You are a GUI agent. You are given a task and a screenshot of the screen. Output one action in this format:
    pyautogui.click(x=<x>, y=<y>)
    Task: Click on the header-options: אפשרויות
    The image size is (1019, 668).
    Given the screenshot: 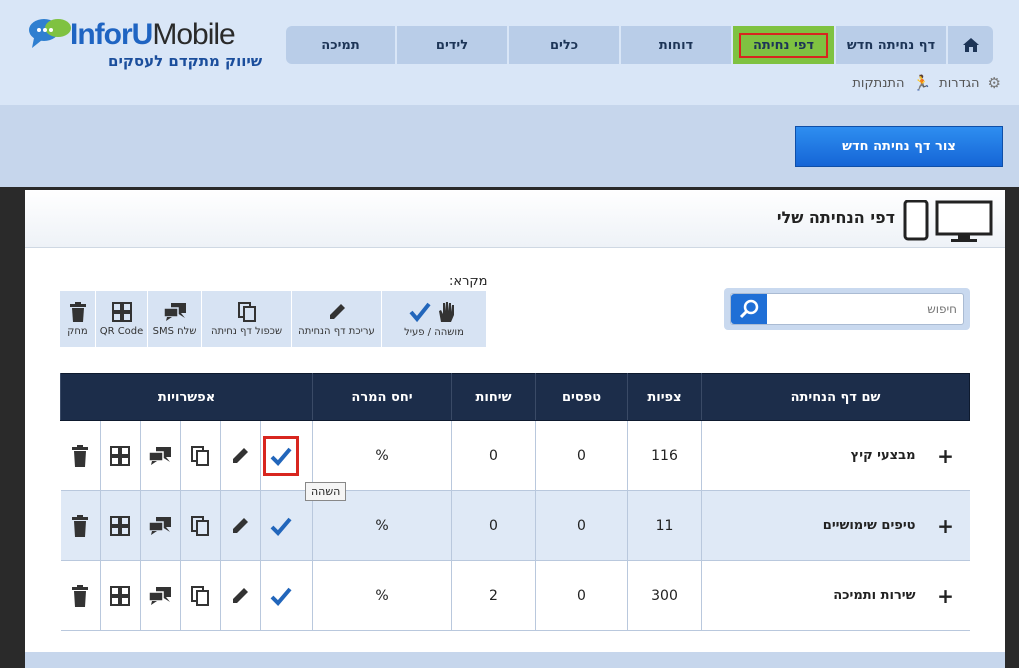 What is the action you would take?
    pyautogui.click(x=186, y=397)
    